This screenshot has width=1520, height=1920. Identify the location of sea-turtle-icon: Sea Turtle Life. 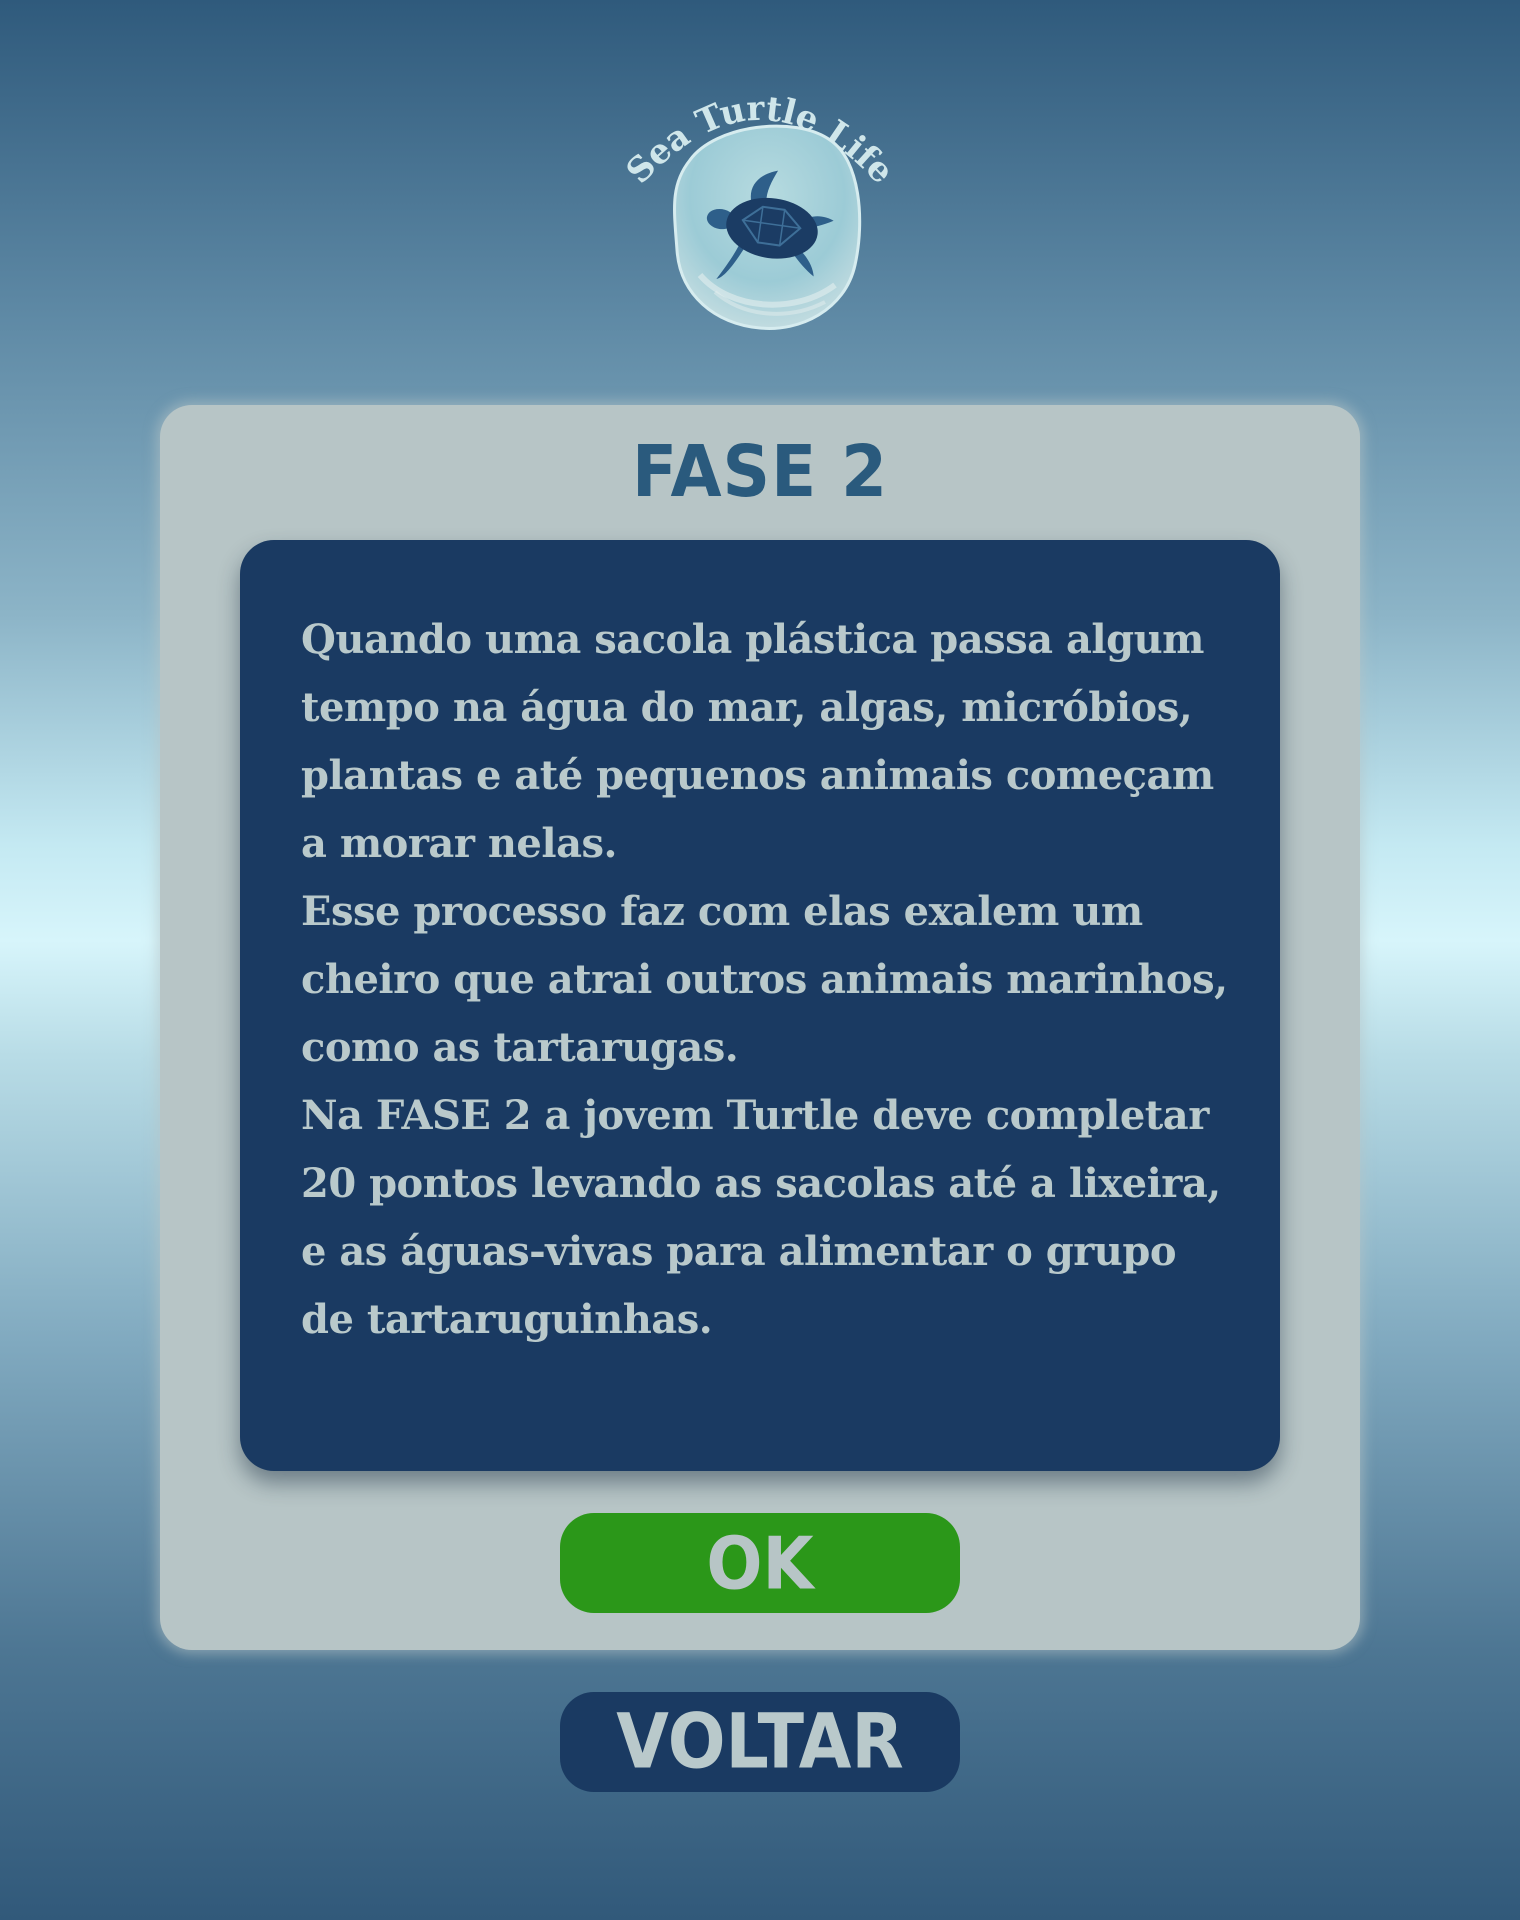
(760, 209).